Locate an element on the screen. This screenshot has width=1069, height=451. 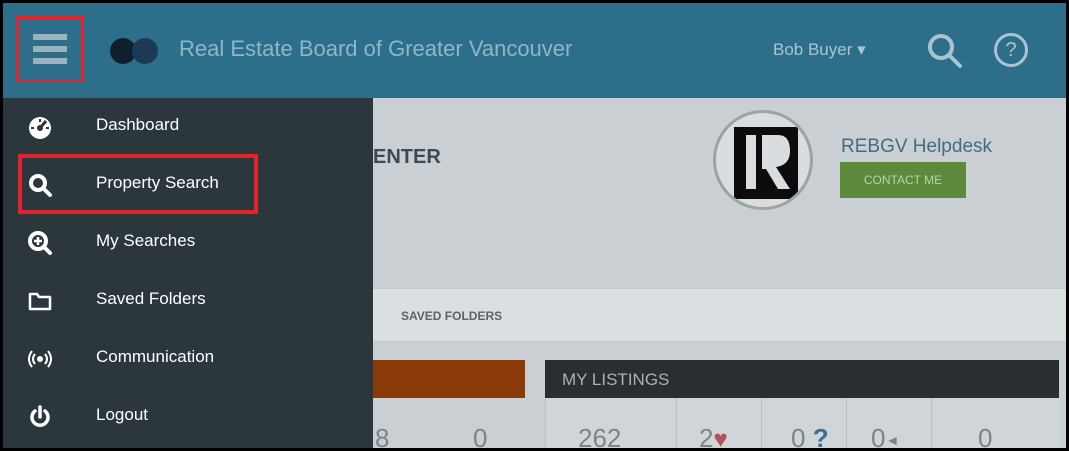
helpdesk-name: REBGV Helpdesk is located at coordinates (917, 146).